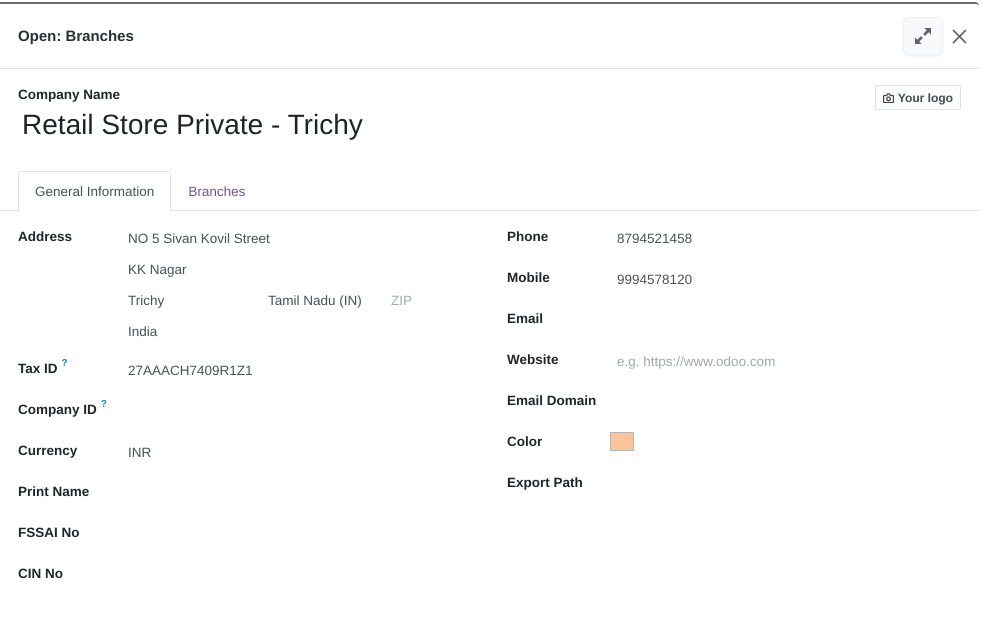 The image size is (982, 629). Describe the element at coordinates (654, 239) in the screenshot. I see `text-field: 8794521458` at that location.